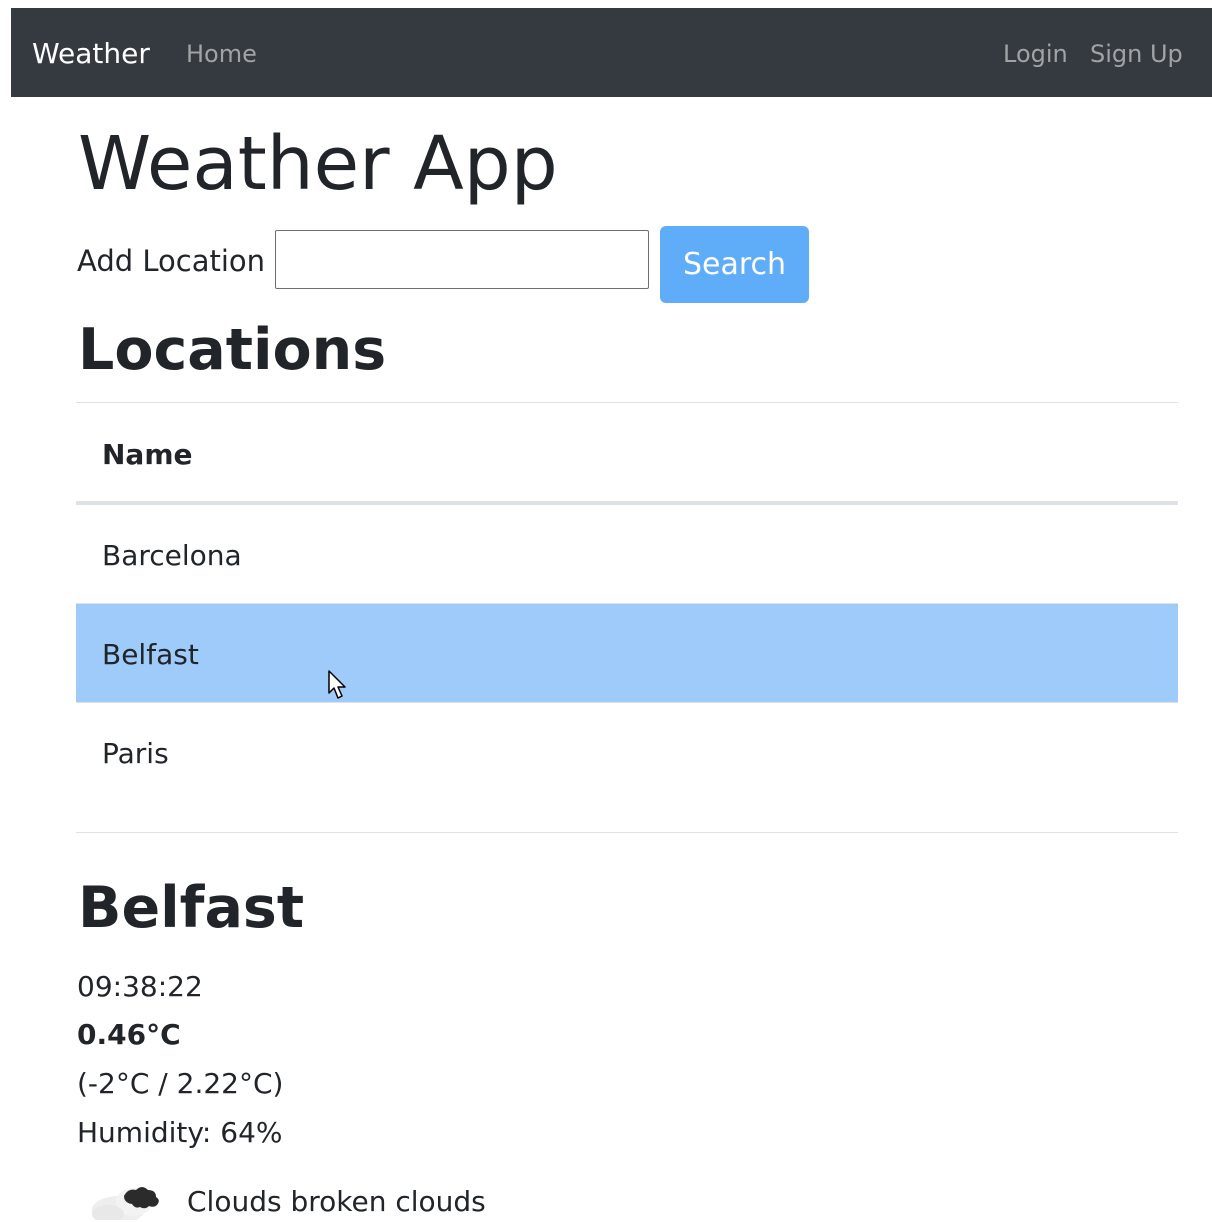 The height and width of the screenshot is (1222, 1212). I want to click on location-name: Paris, so click(135, 753).